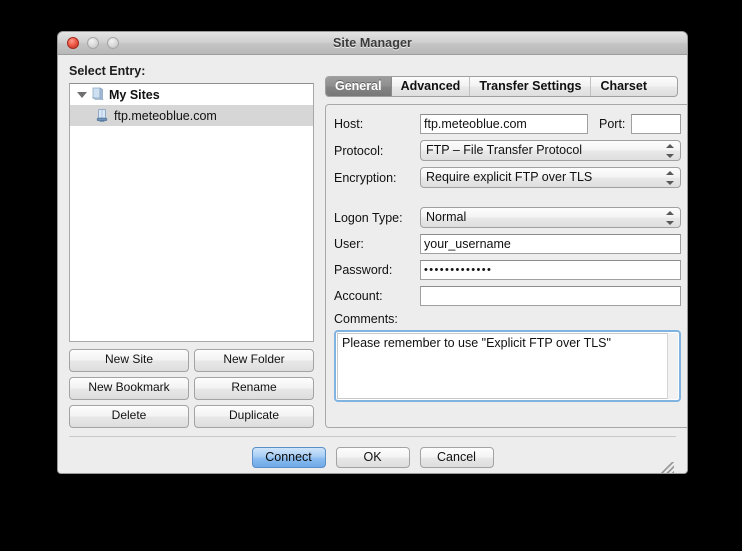  Describe the element at coordinates (612, 124) in the screenshot. I see `port-label: Port:` at that location.